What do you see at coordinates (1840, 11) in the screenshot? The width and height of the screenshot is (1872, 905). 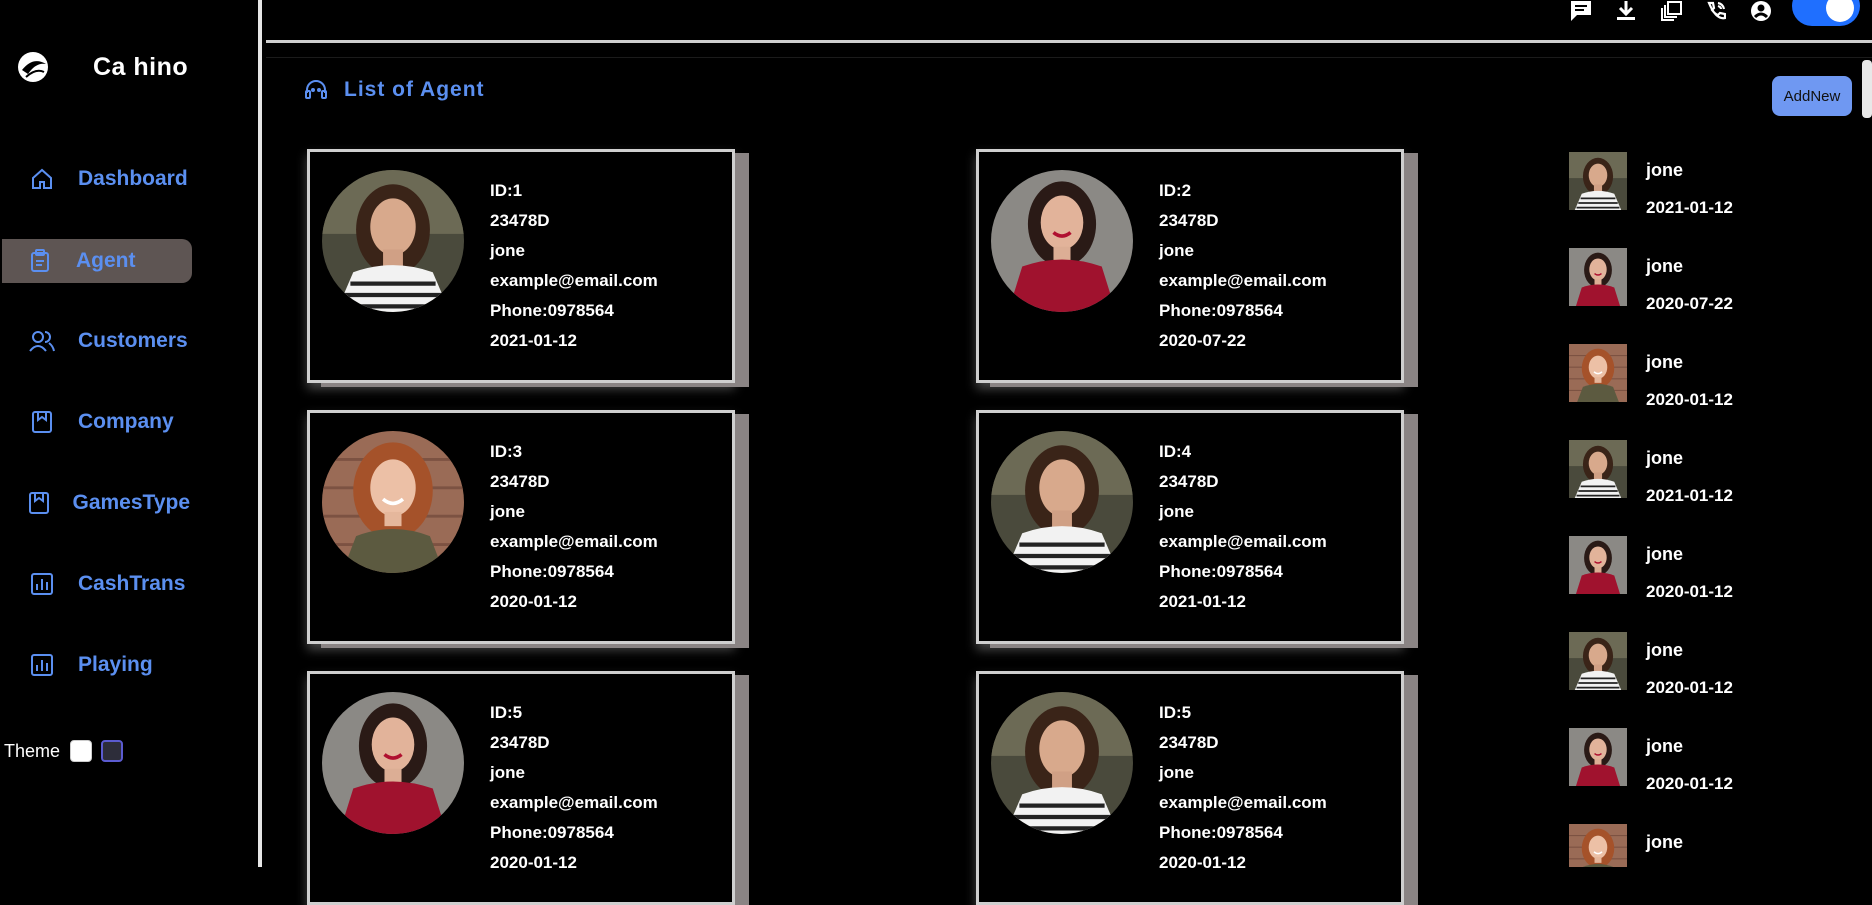 I see `toggle-knob` at bounding box center [1840, 11].